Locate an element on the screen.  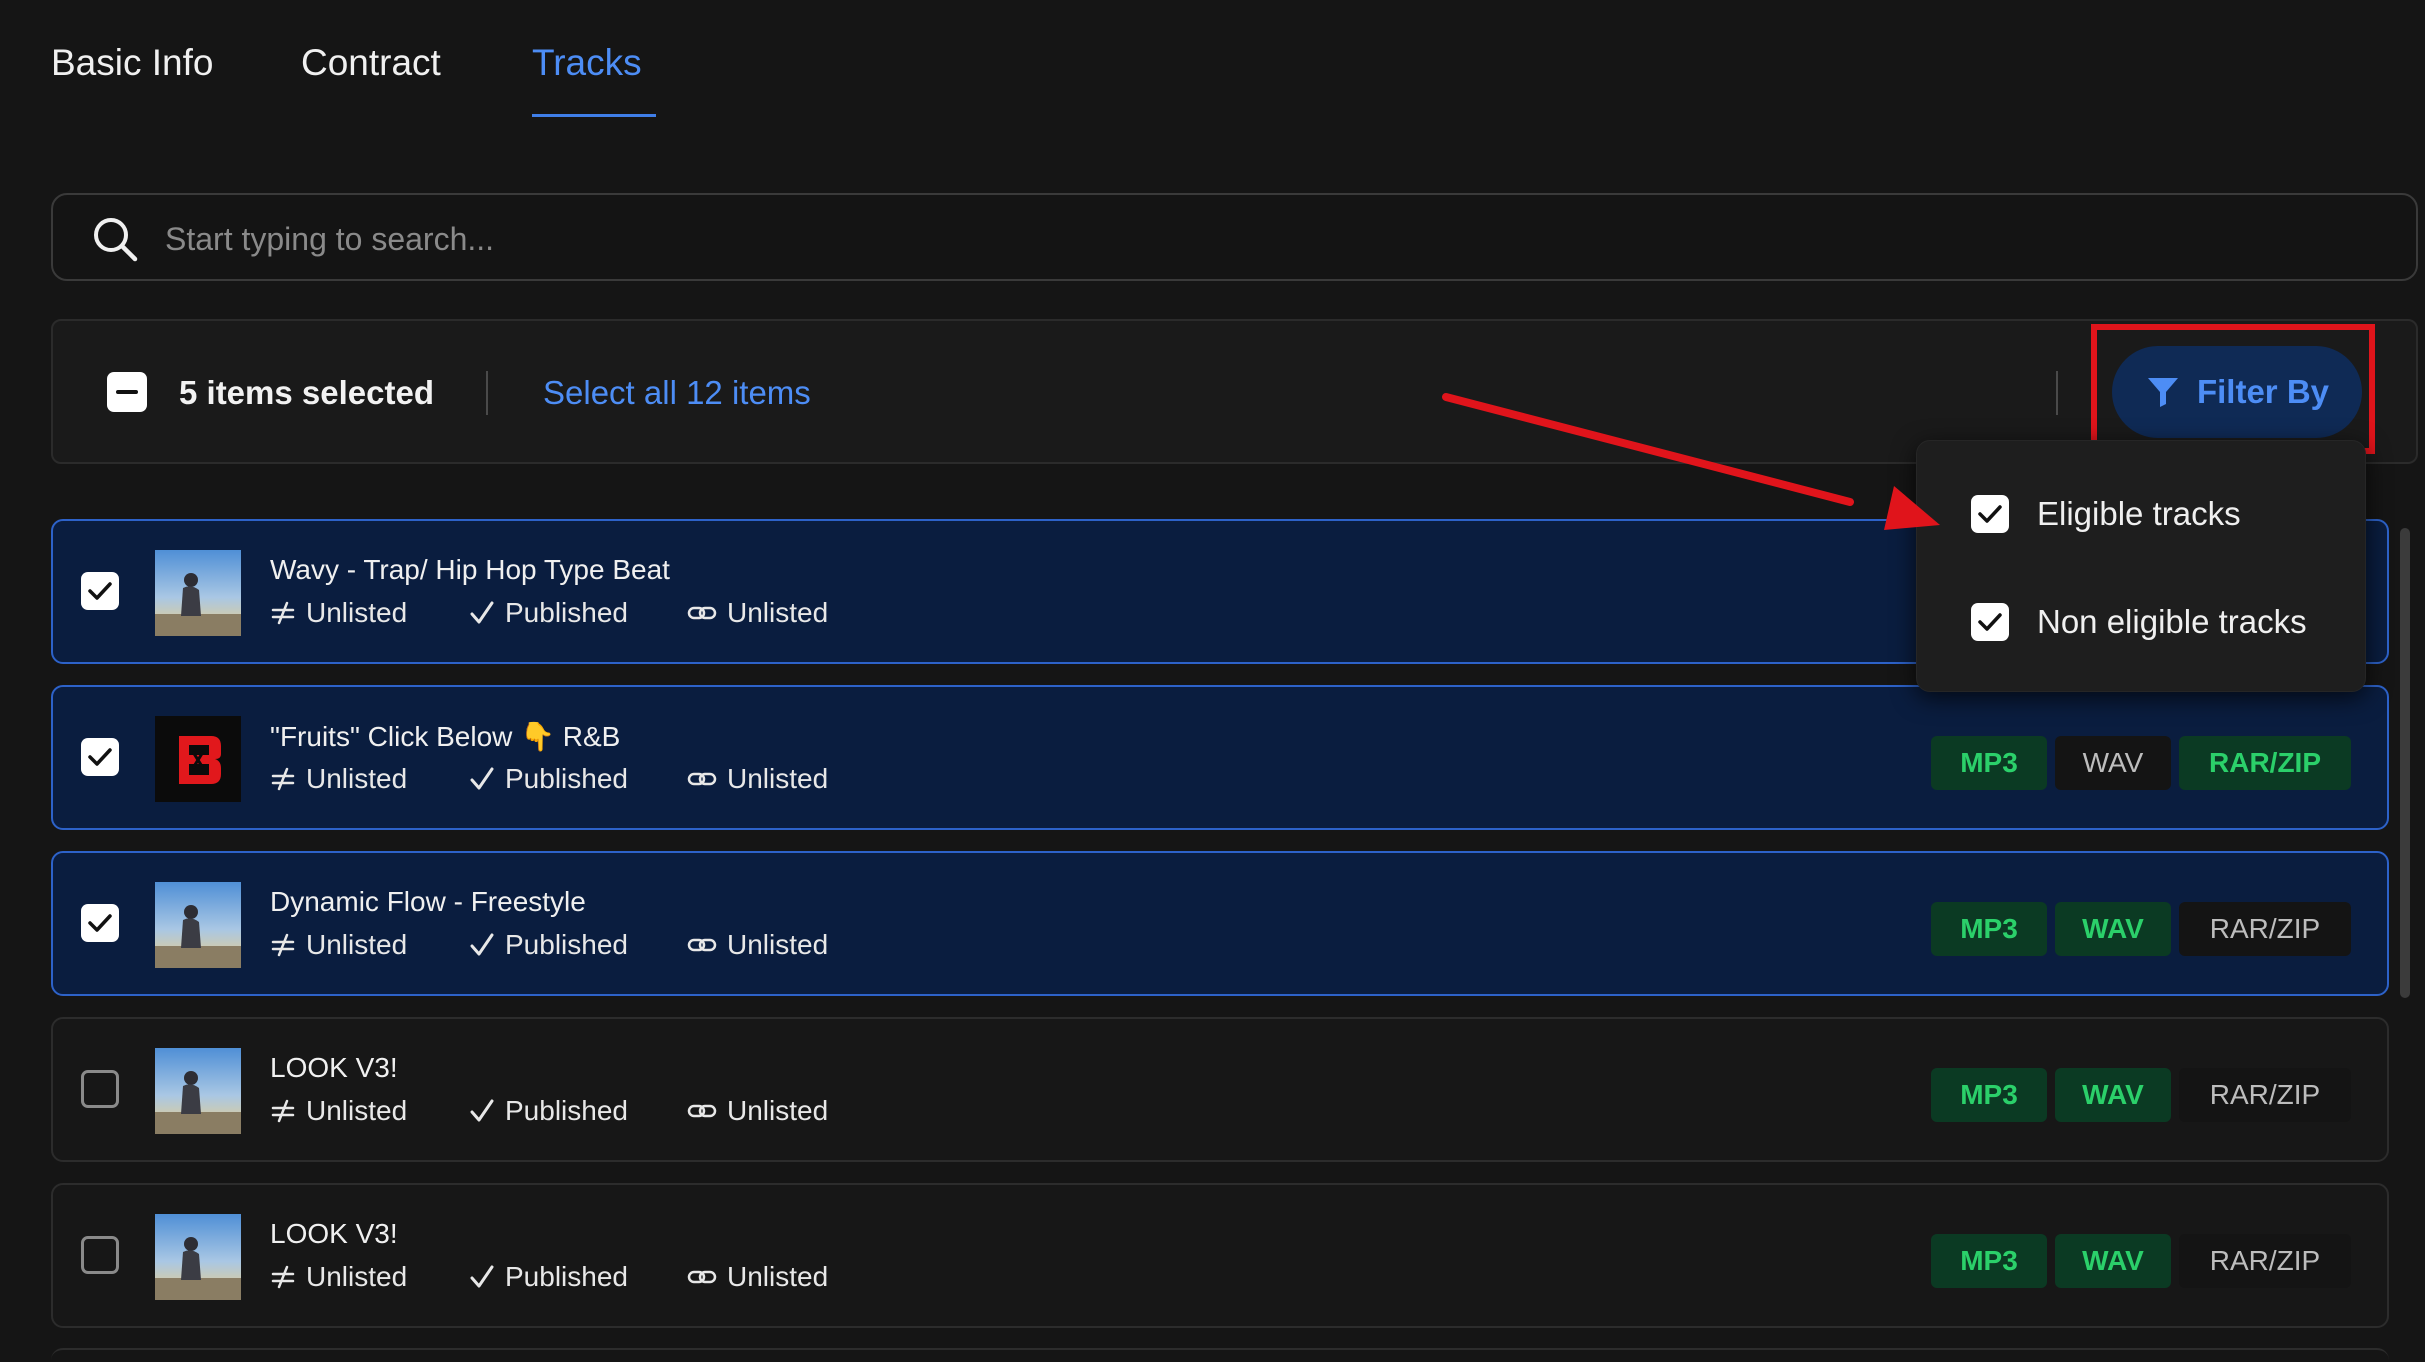
filter-option-eligible: Eligible tracks is located at coordinates (2106, 514).